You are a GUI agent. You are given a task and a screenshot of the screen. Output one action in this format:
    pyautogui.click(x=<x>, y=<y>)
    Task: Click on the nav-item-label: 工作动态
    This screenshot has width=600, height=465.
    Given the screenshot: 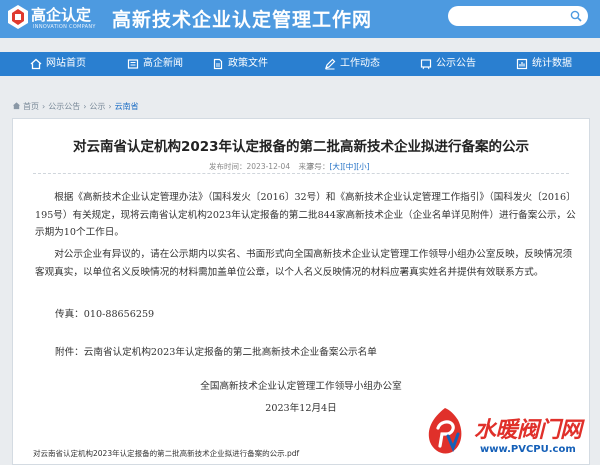 What is the action you would take?
    pyautogui.click(x=360, y=63)
    